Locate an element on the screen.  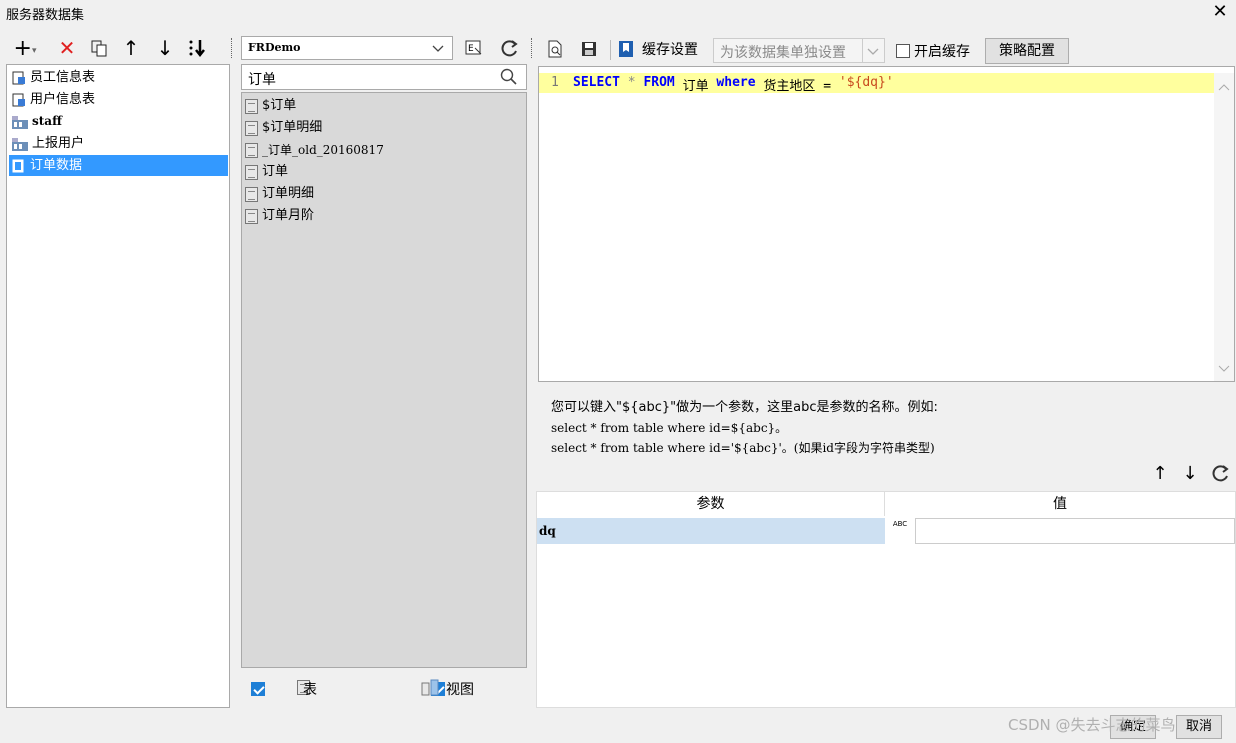
tree-item-label: 员工信息表 is located at coordinates (63, 77).